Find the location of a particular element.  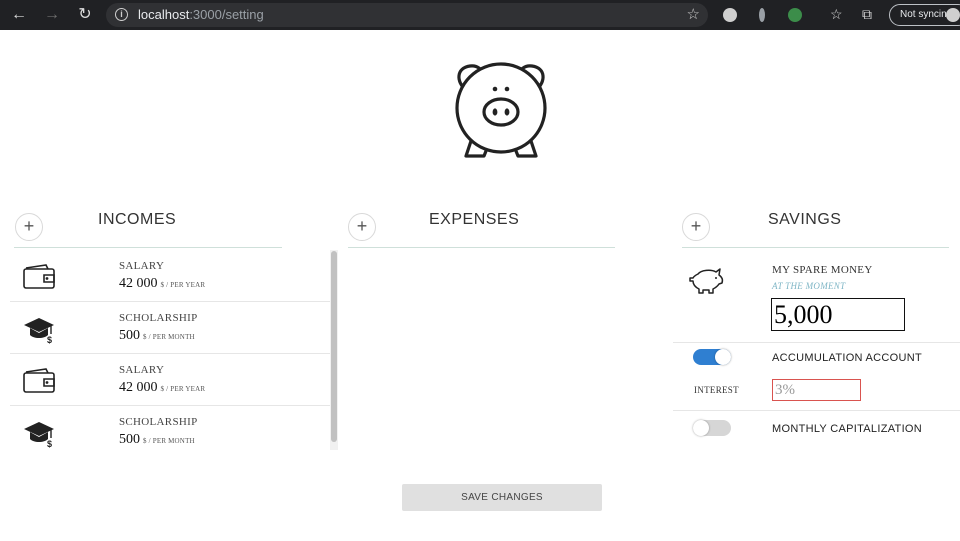

savings-title: SAVINGS is located at coordinates (805, 219).